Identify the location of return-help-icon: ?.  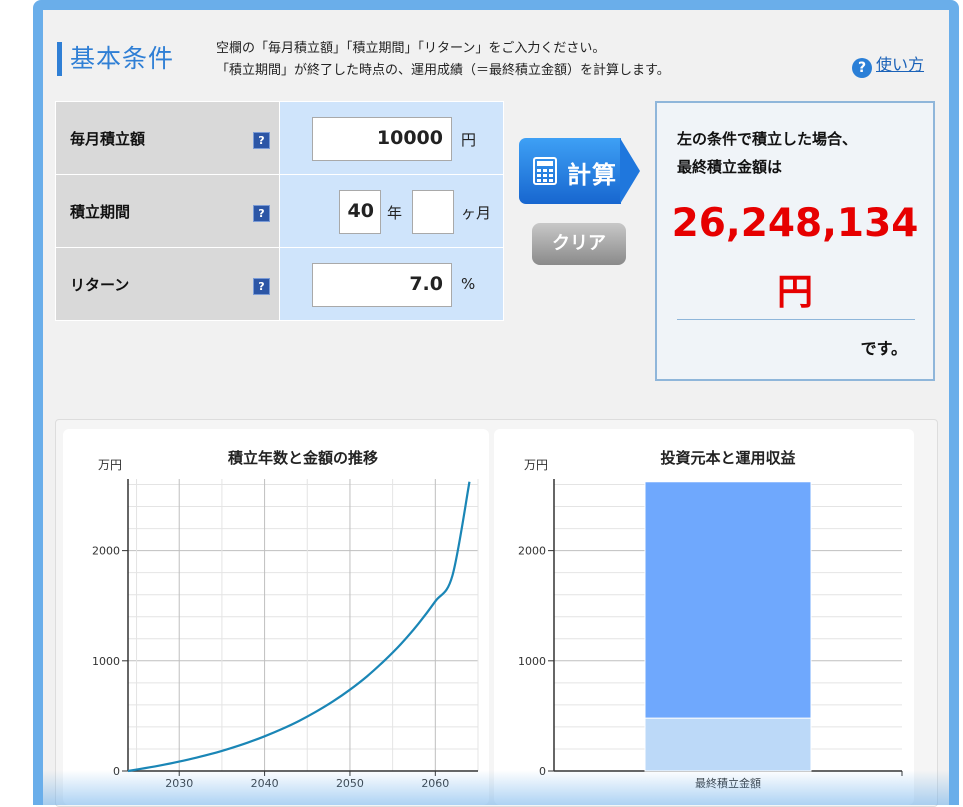
(261, 286).